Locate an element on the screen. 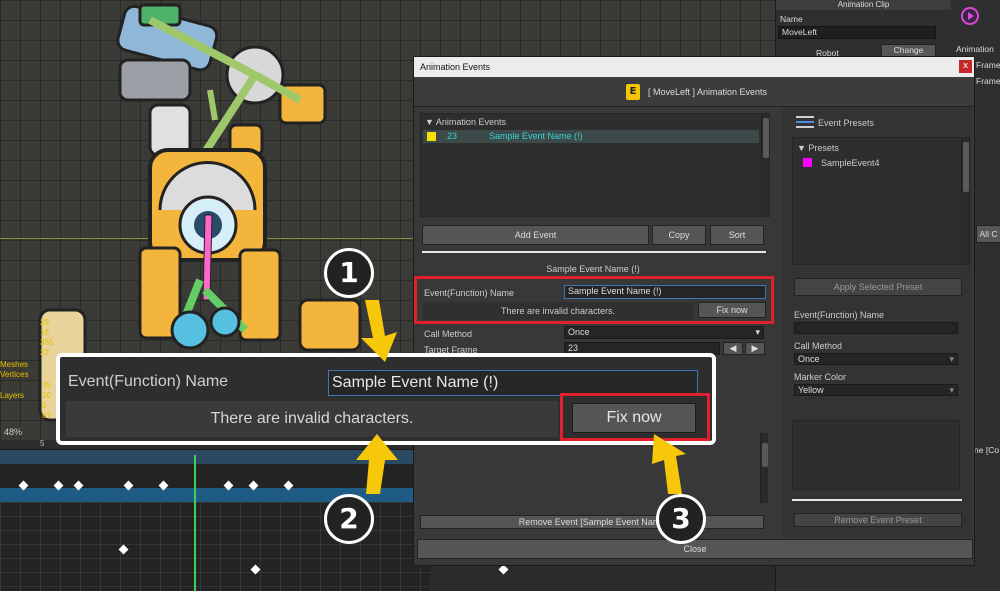 The width and height of the screenshot is (1000, 591). presets-title: Event Presets is located at coordinates (846, 123).